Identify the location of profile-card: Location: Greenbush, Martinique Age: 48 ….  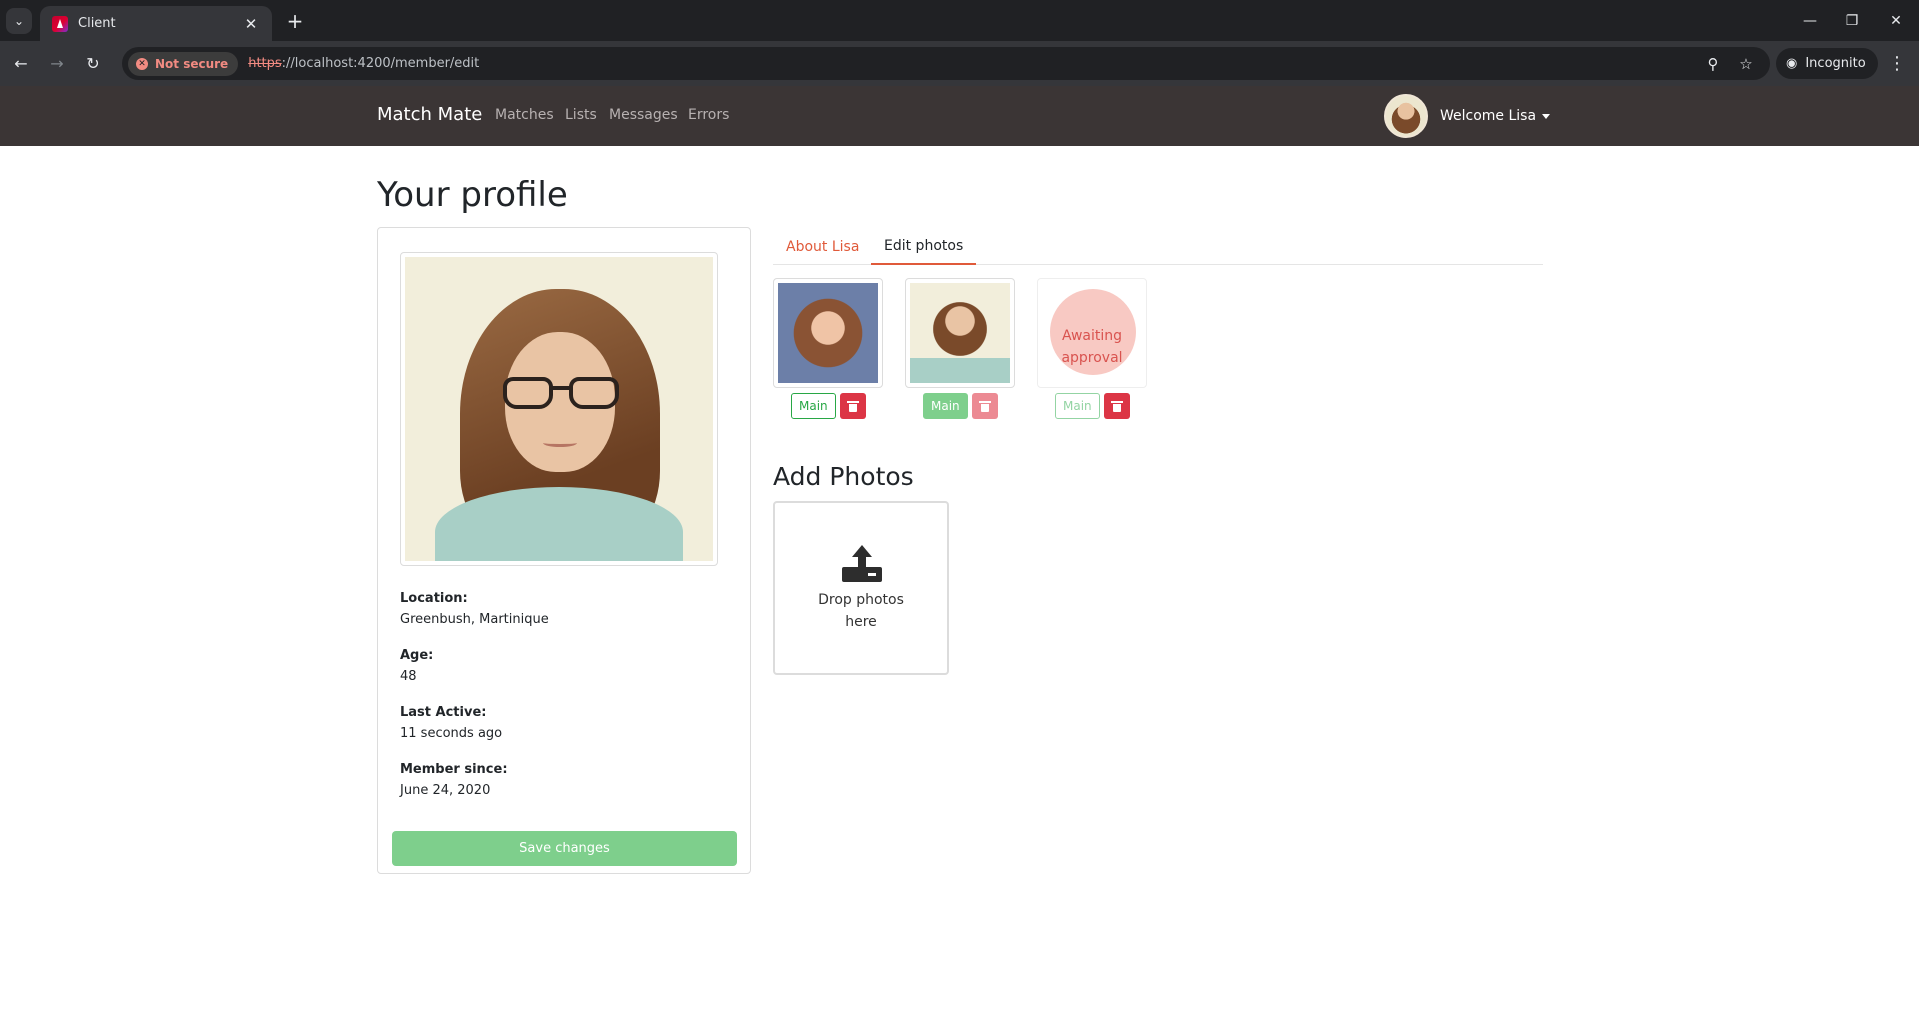
(564, 550).